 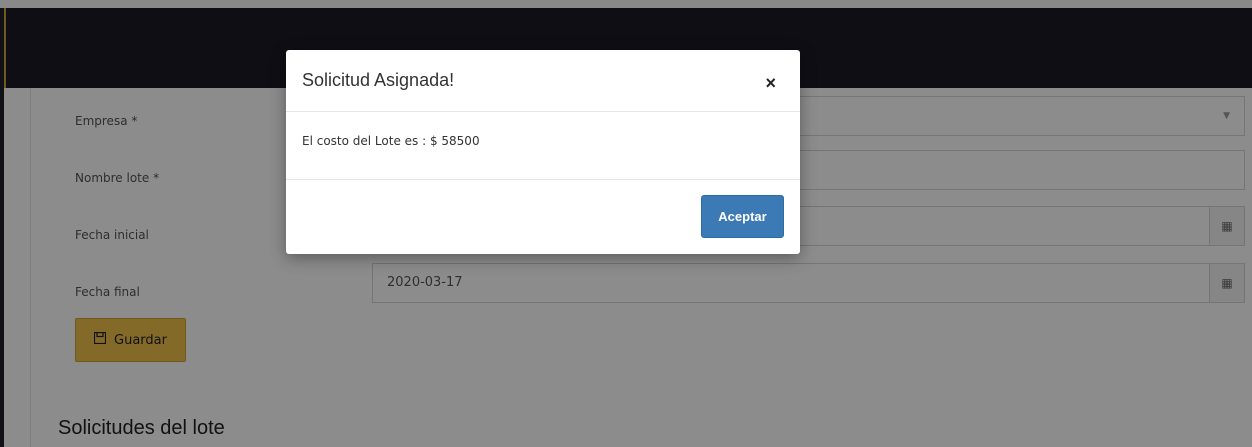 I want to click on close-icon: ×, so click(x=770, y=83).